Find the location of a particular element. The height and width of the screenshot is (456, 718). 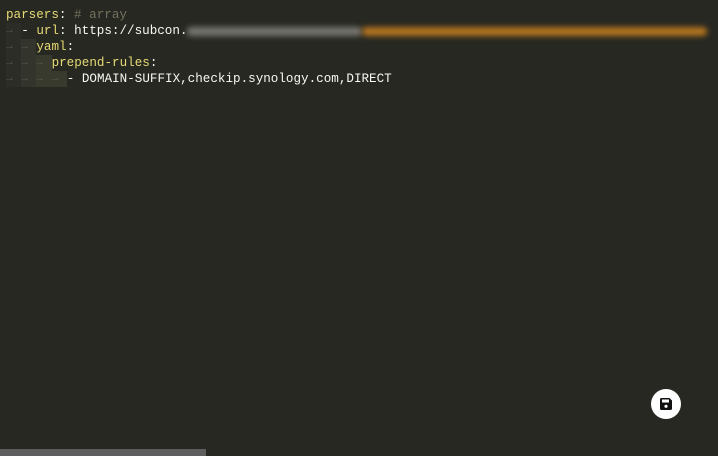

code-line-2: → - url: https://subcon. is located at coordinates (362, 31).